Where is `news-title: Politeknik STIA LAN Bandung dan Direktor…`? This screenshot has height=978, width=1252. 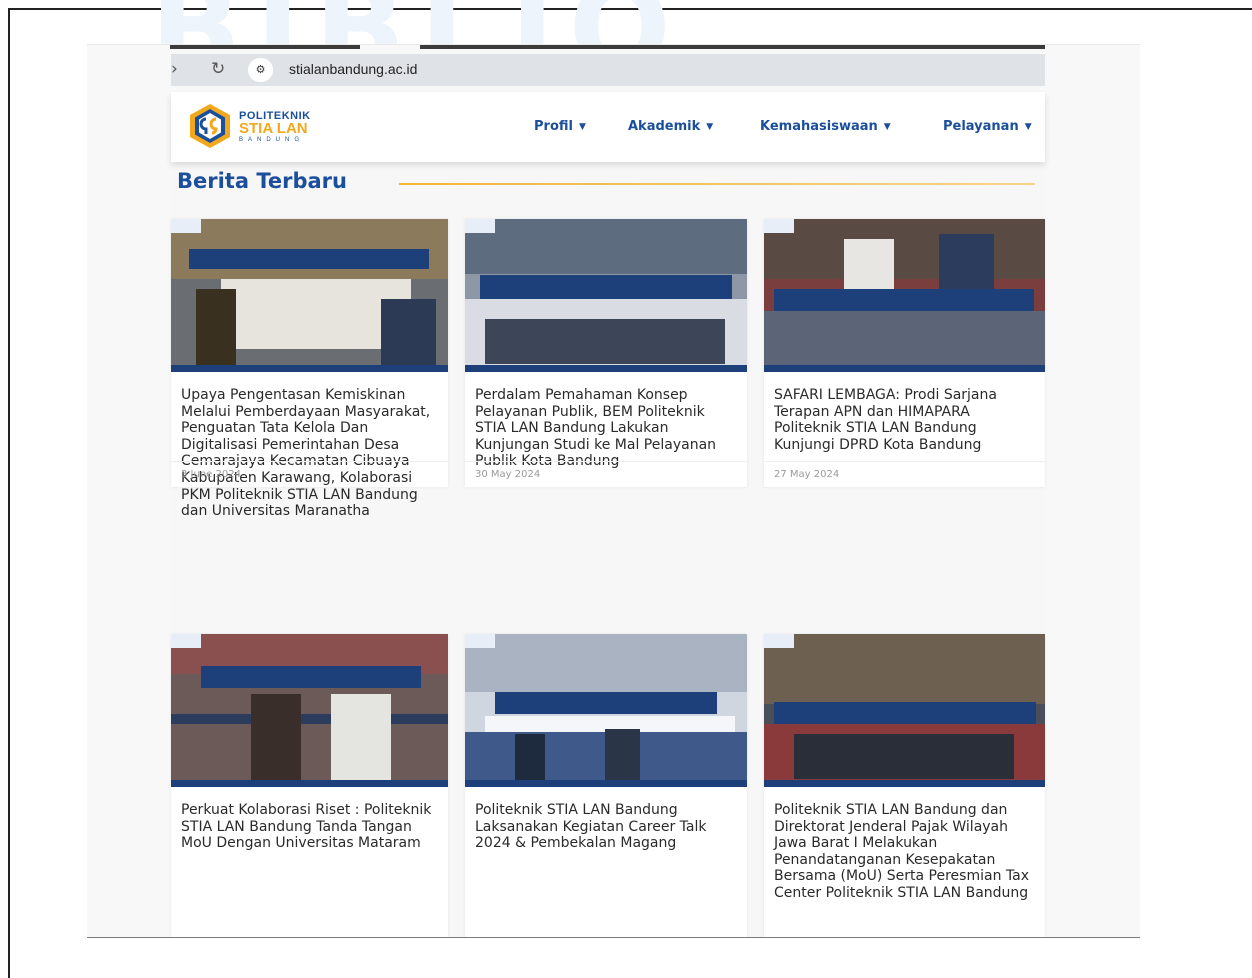 news-title: Politeknik STIA LAN Bandung dan Direktor… is located at coordinates (905, 852).